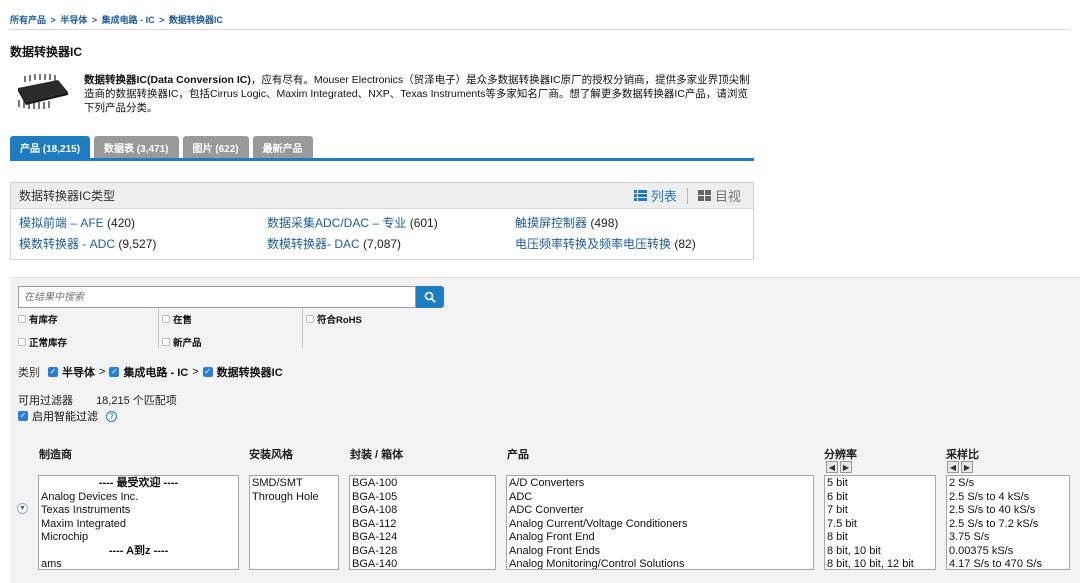 The width and height of the screenshot is (1080, 583). Describe the element at coordinates (73, 20) in the screenshot. I see `breadcrumb-semiconductors: 半导体` at that location.